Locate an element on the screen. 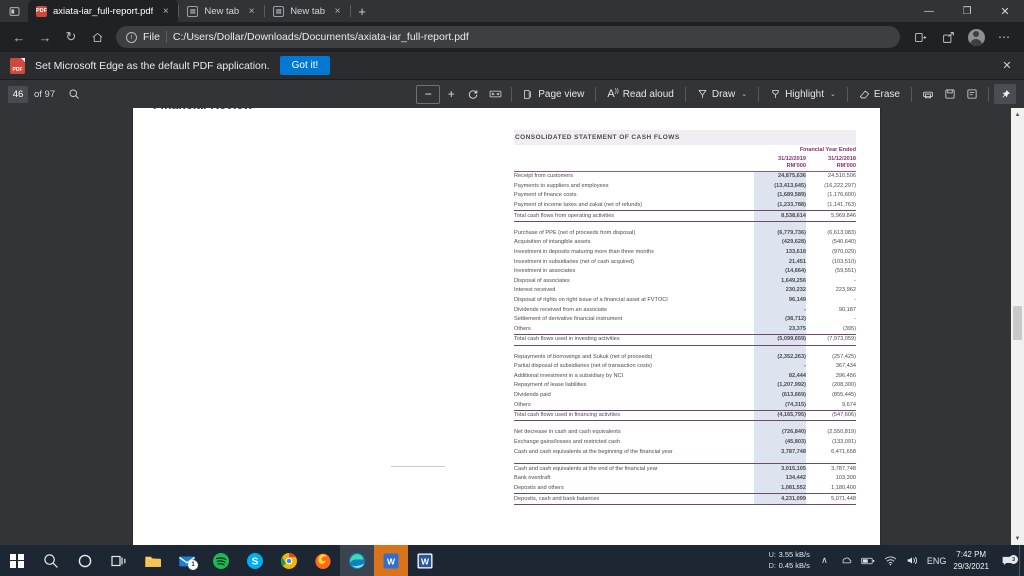 The width and height of the screenshot is (1024, 576). share-icon is located at coordinates (948, 37).